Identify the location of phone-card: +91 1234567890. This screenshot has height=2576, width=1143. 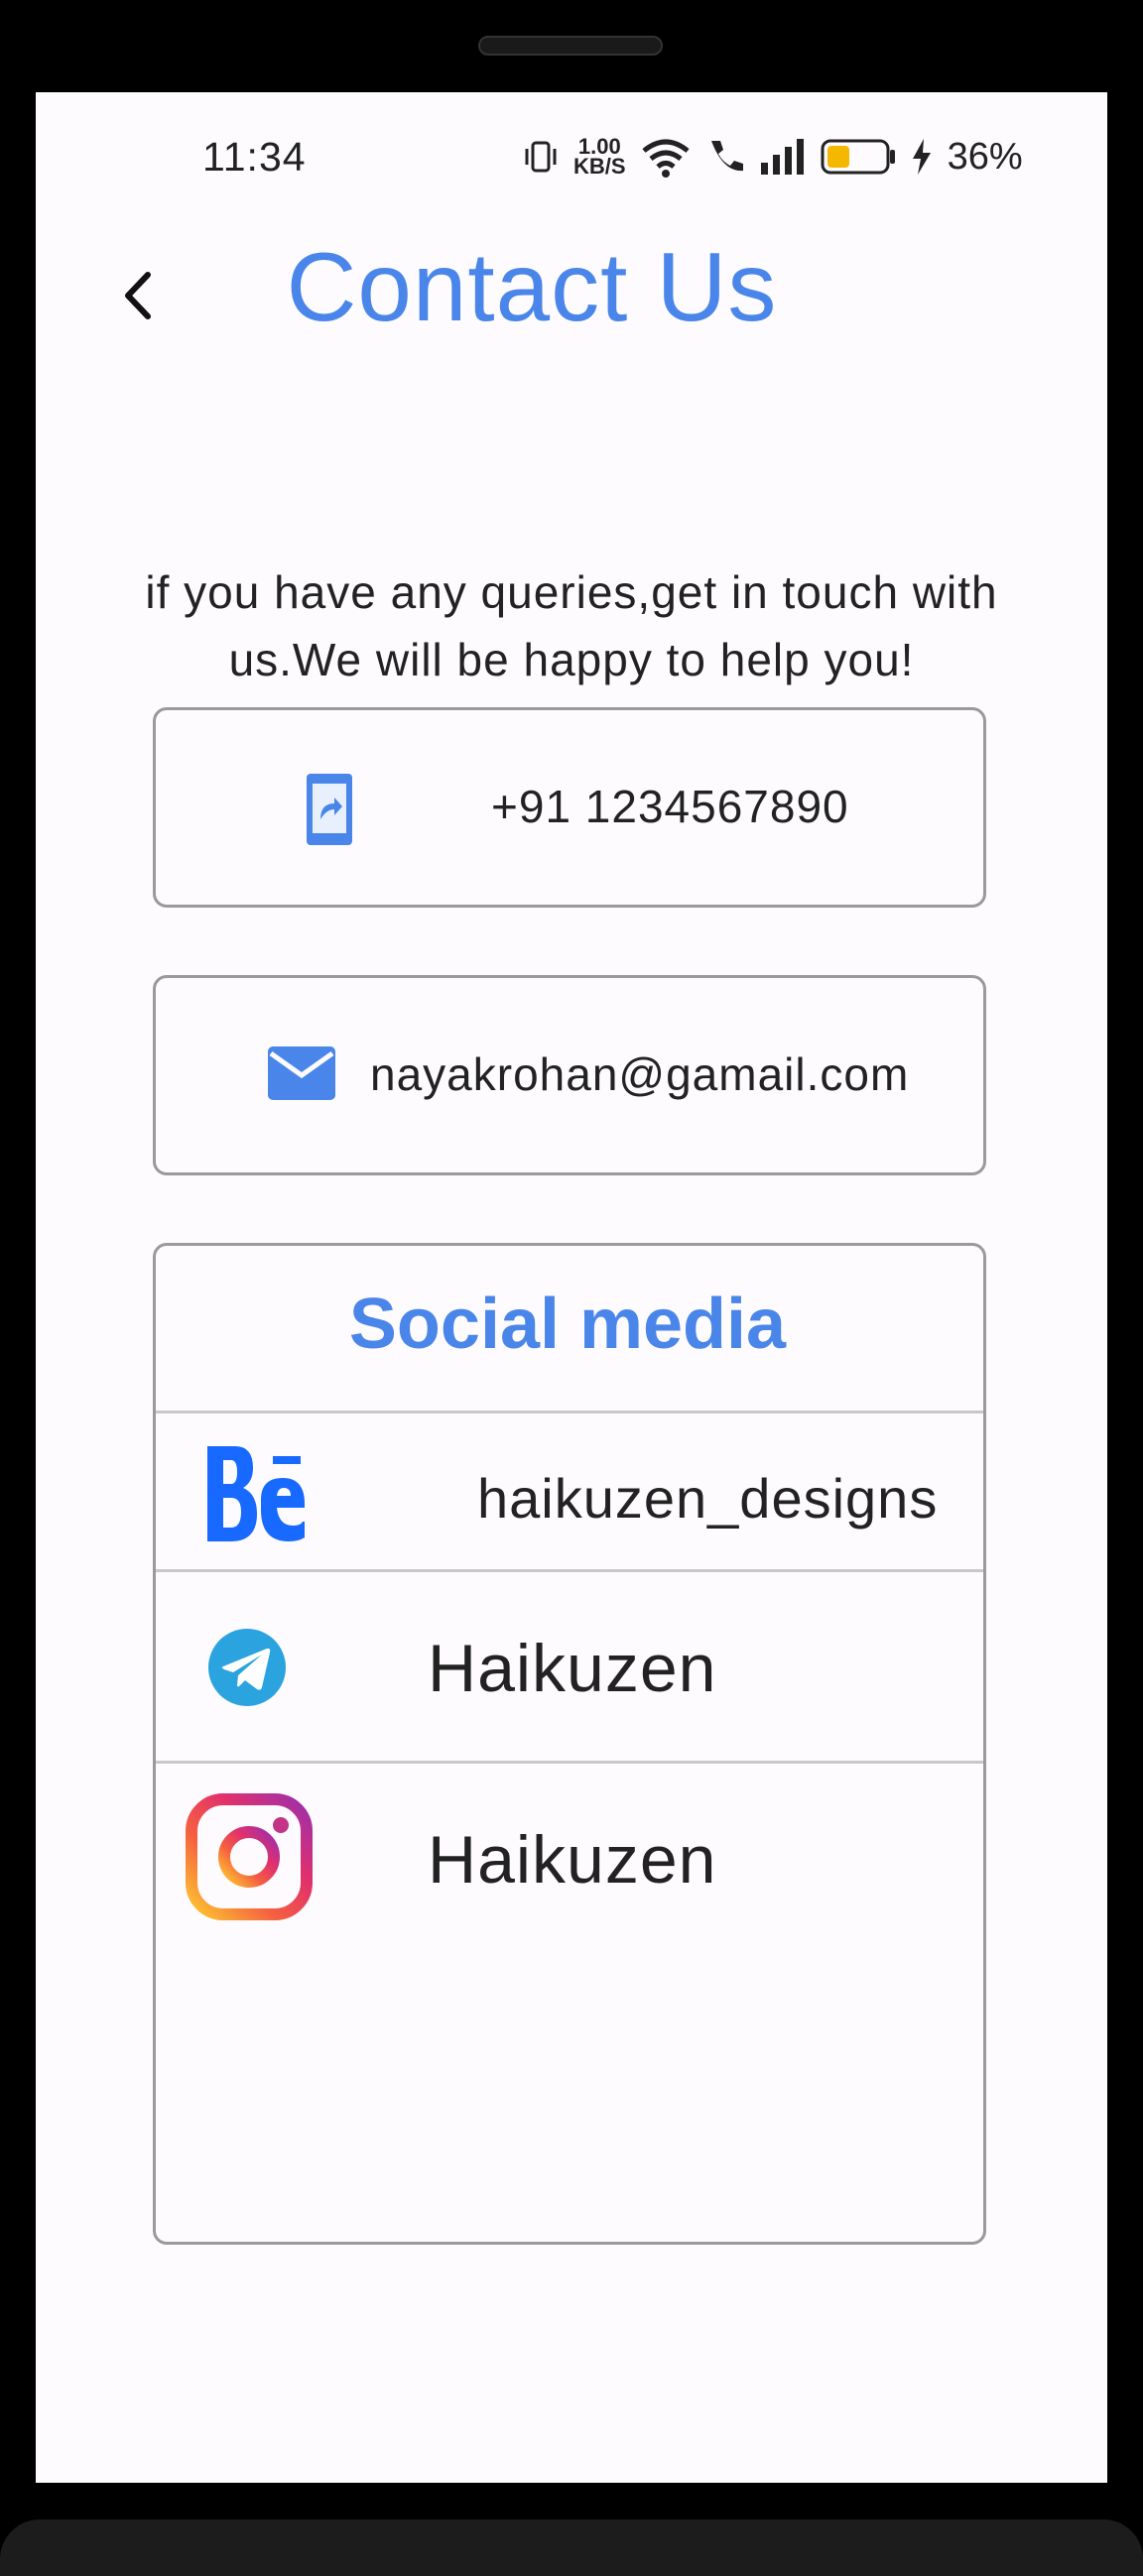
(569, 807).